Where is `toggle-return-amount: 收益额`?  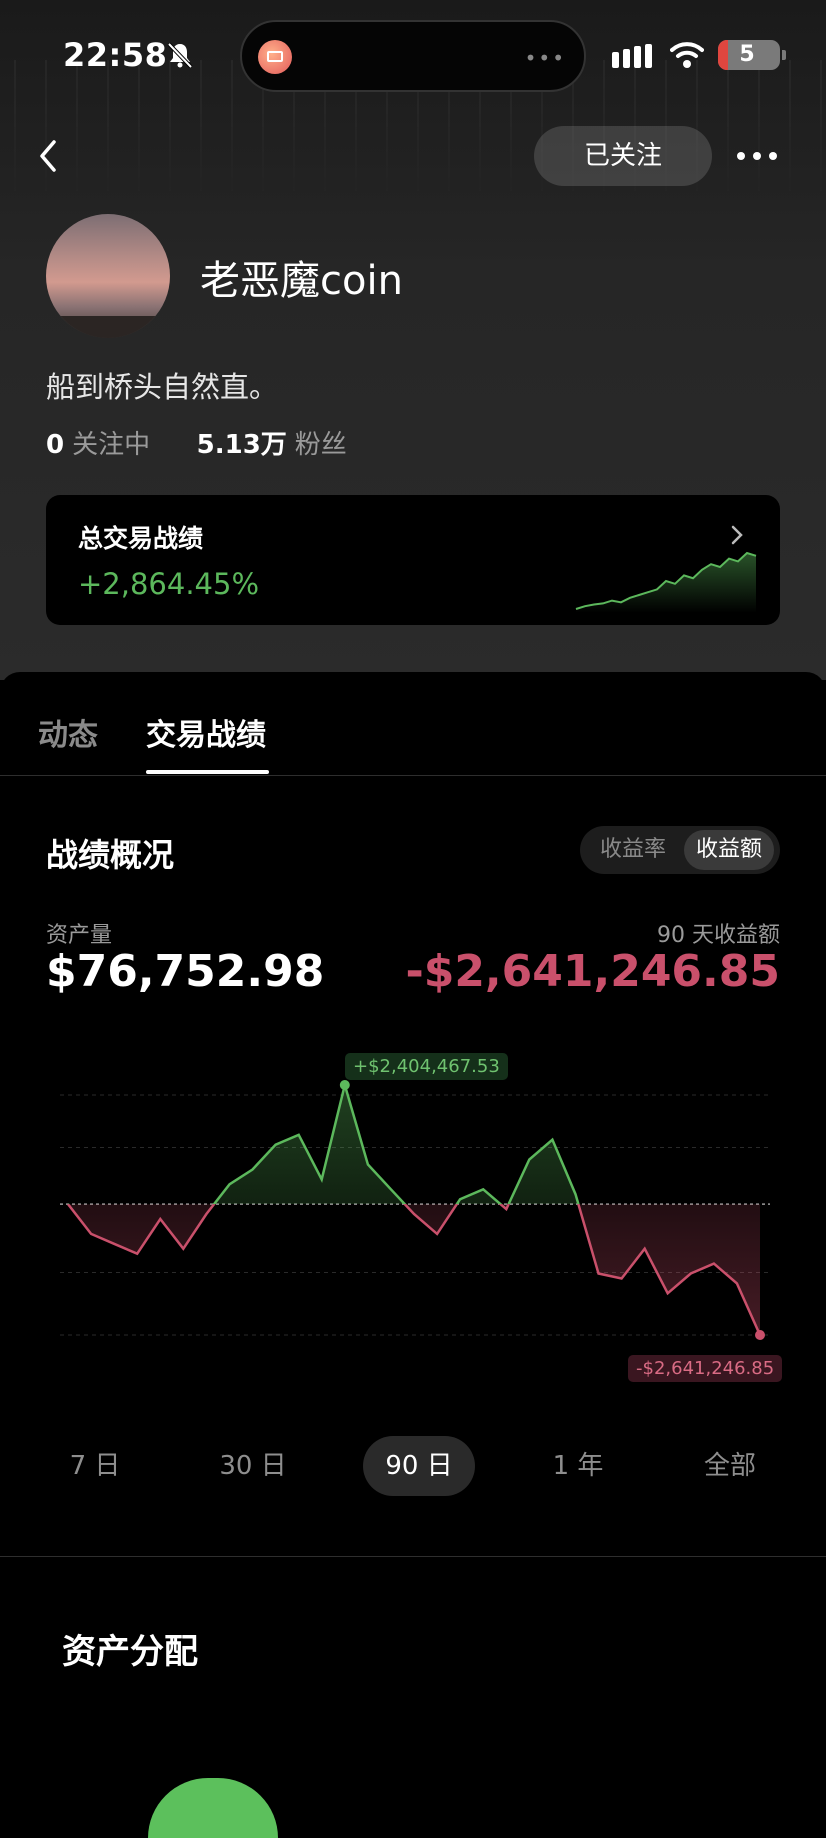 toggle-return-amount: 收益额 is located at coordinates (729, 850).